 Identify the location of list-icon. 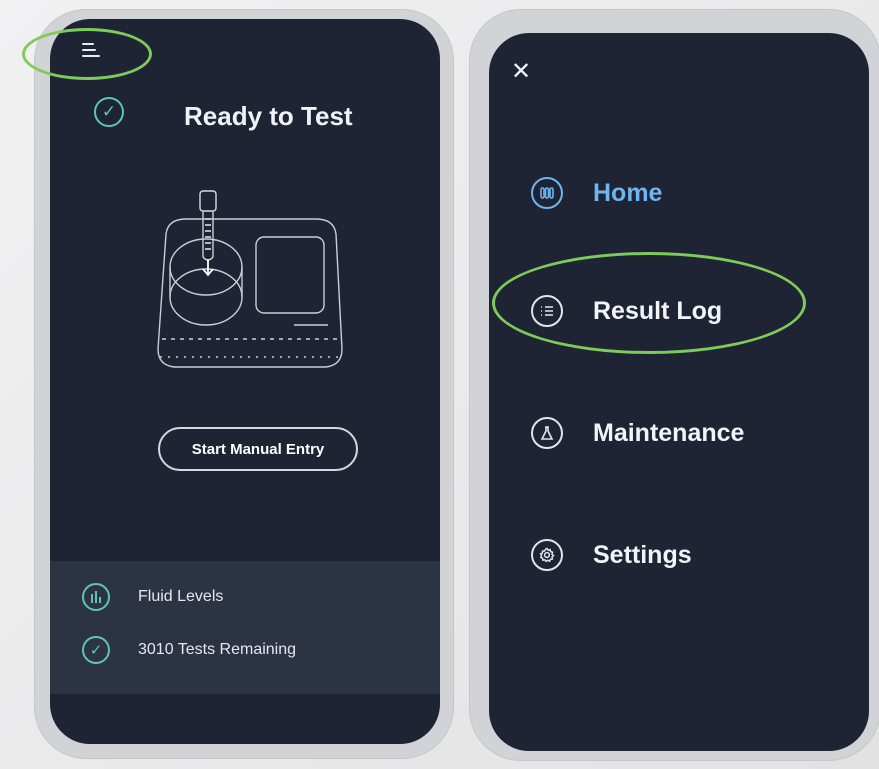
(547, 311).